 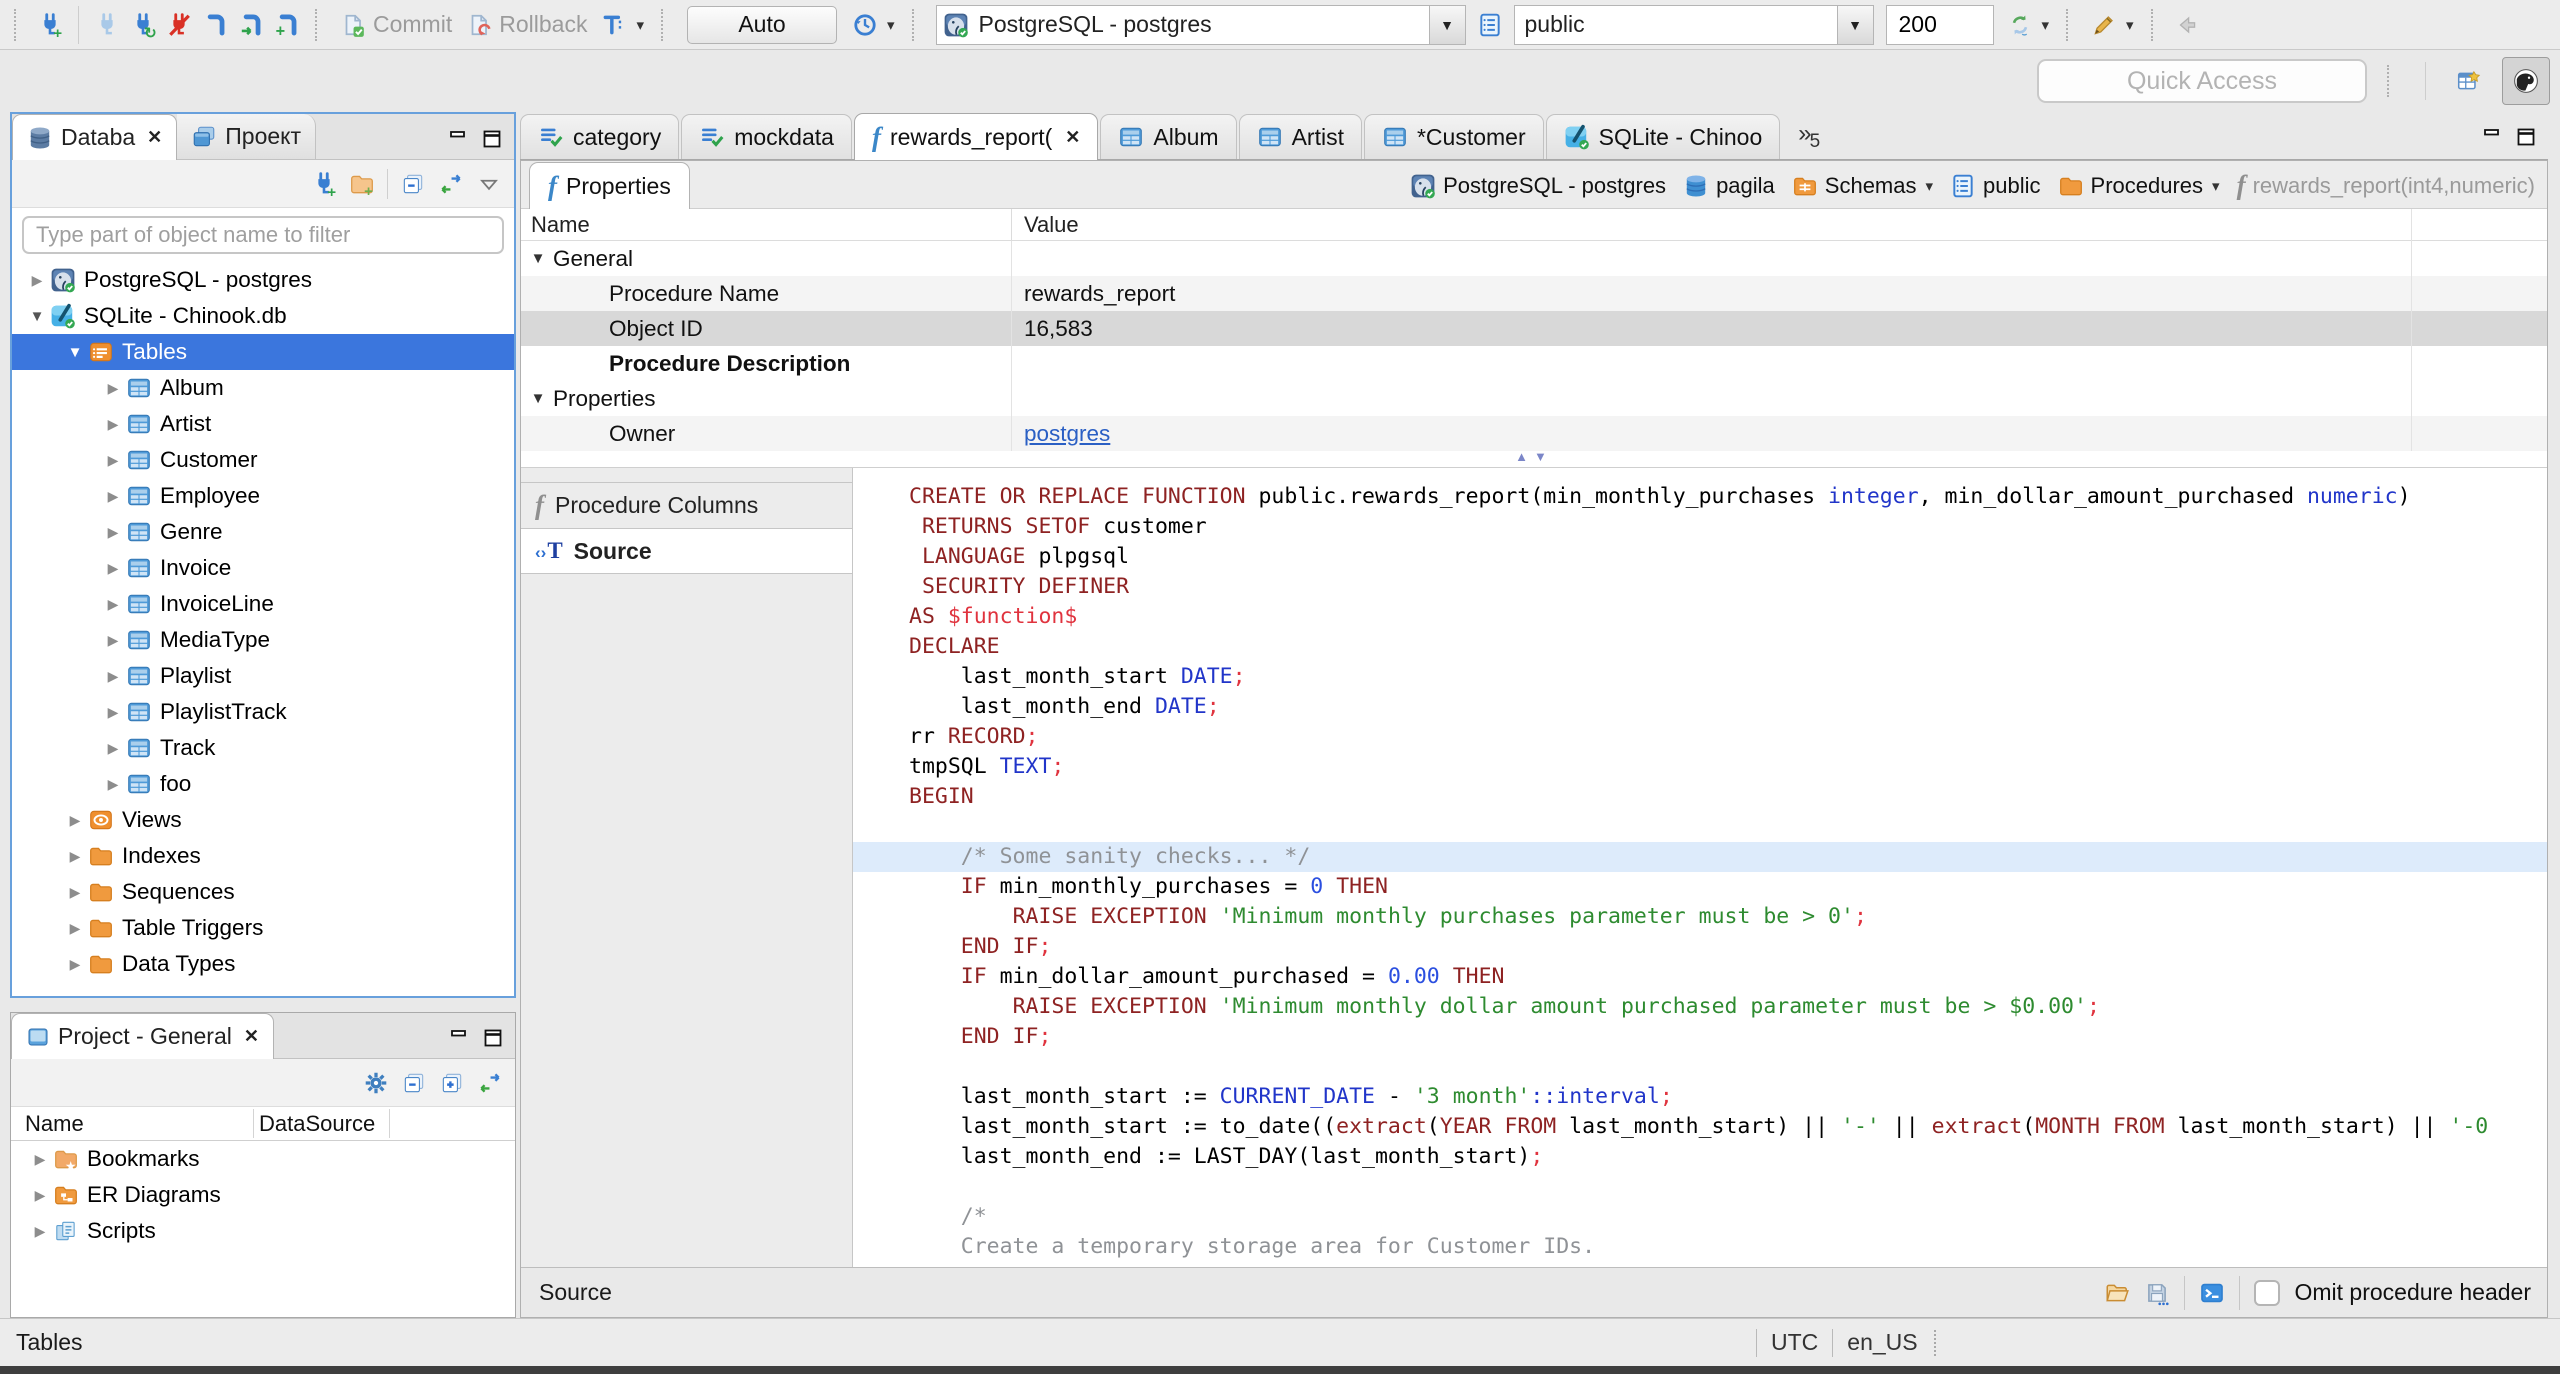 I want to click on property-row-object-id: Object ID 16,583, so click(x=1534, y=328).